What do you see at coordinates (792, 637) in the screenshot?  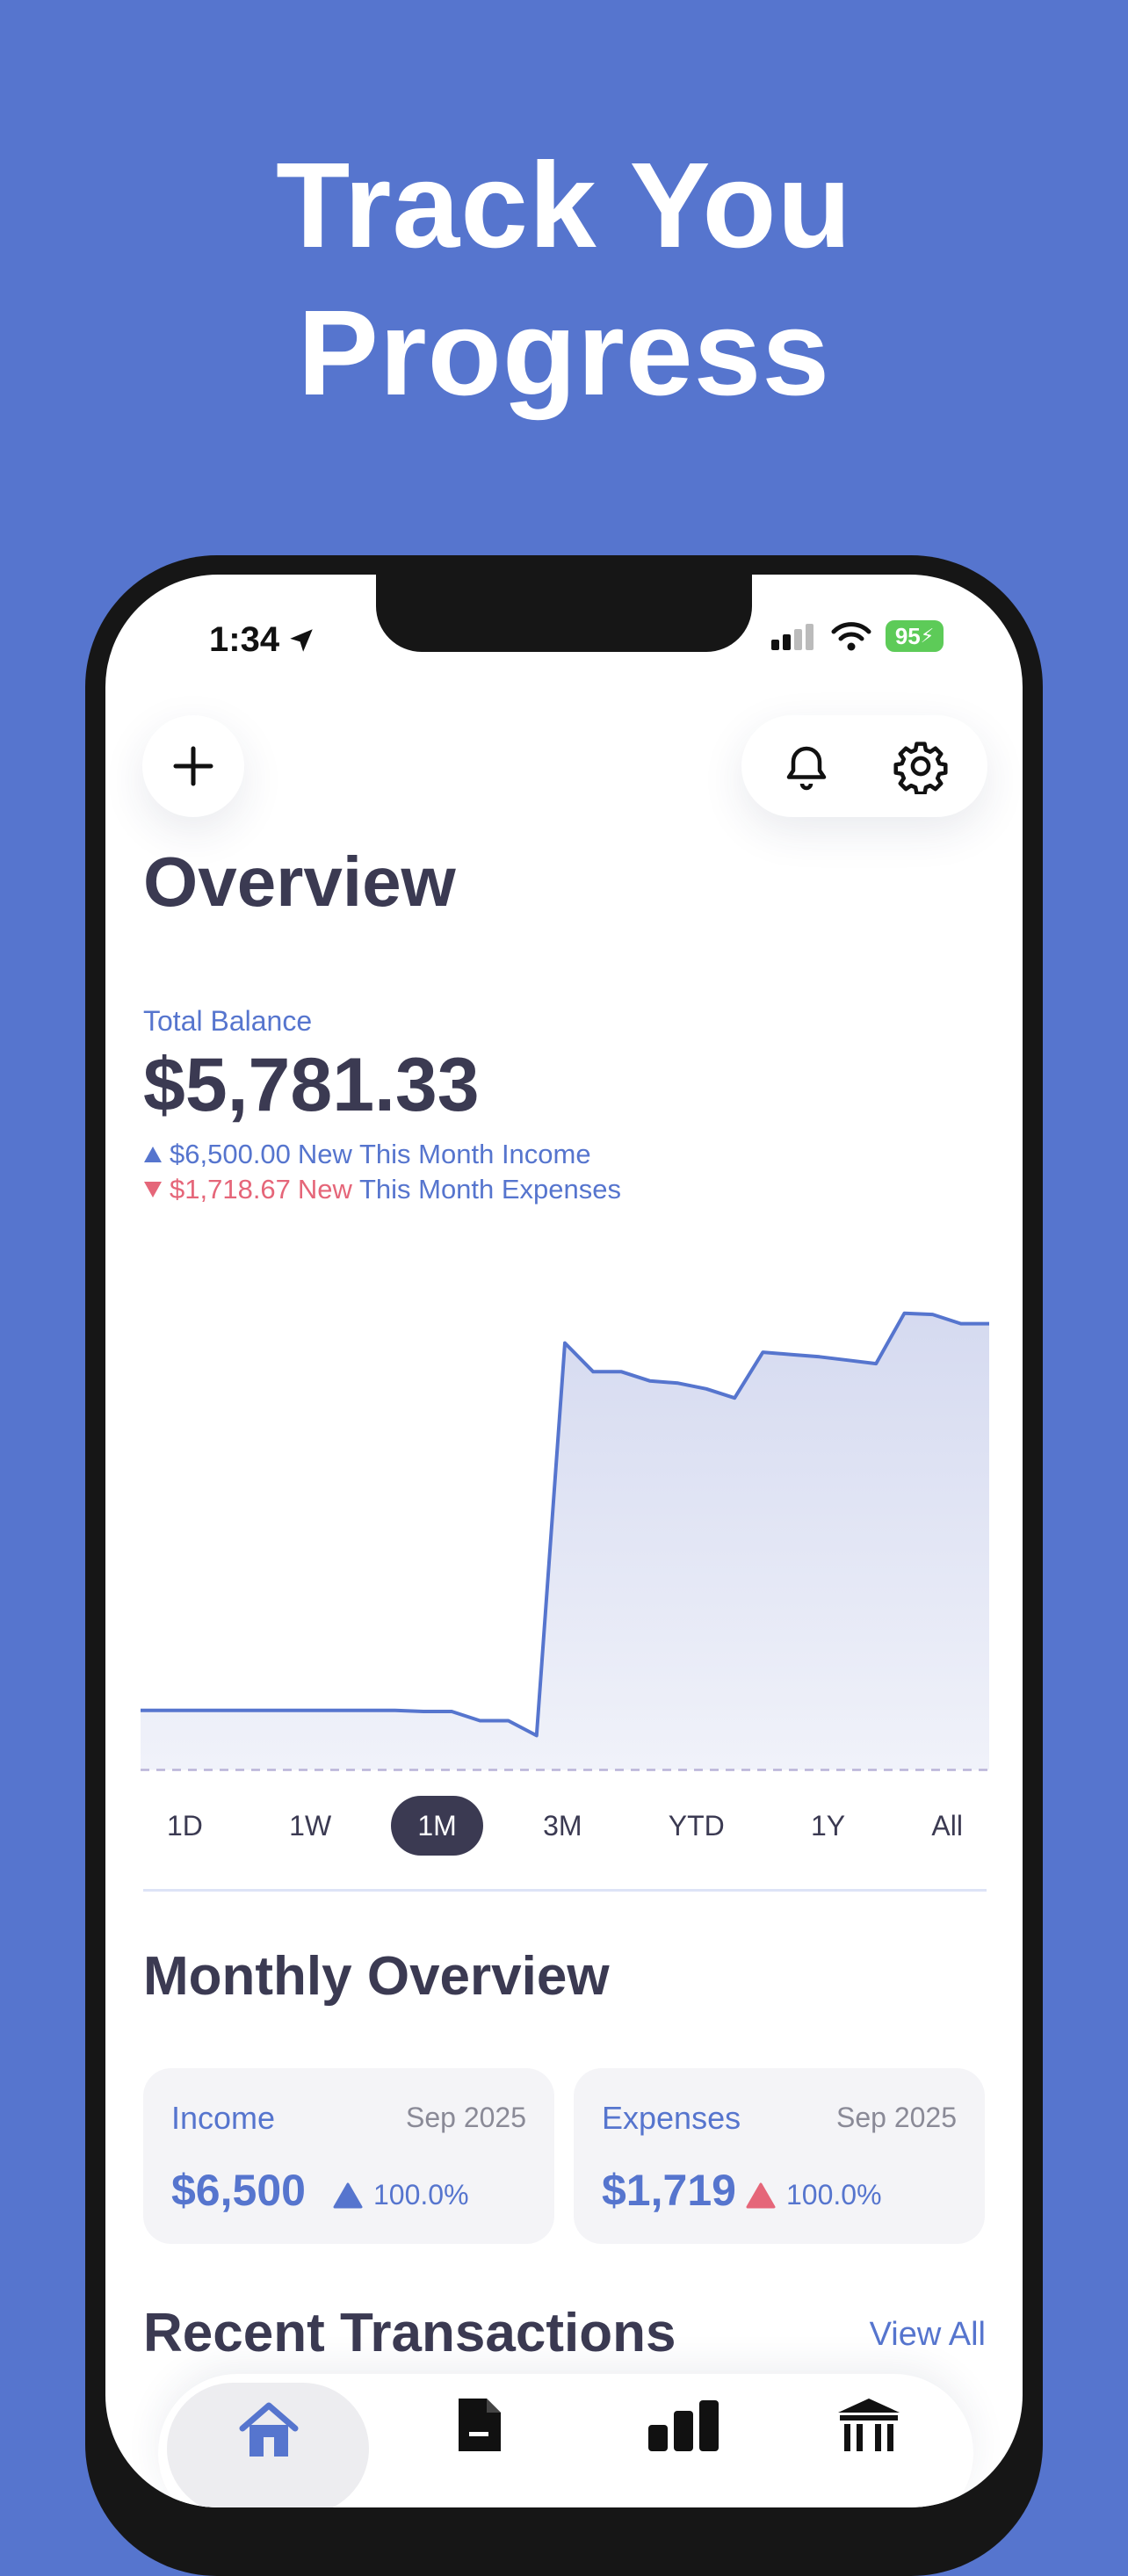 I see `cellular-signal-icon` at bounding box center [792, 637].